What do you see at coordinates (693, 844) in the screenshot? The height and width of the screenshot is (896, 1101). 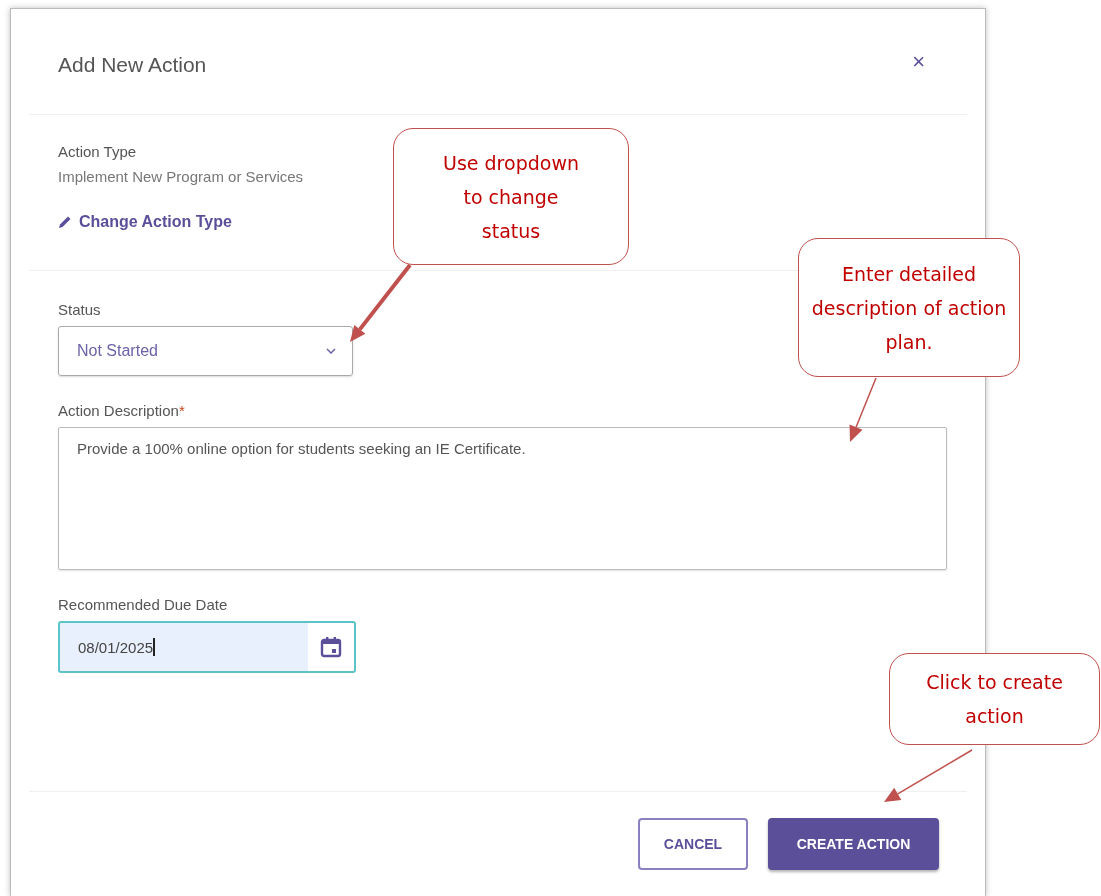 I see `cancel-button: CANCEL` at bounding box center [693, 844].